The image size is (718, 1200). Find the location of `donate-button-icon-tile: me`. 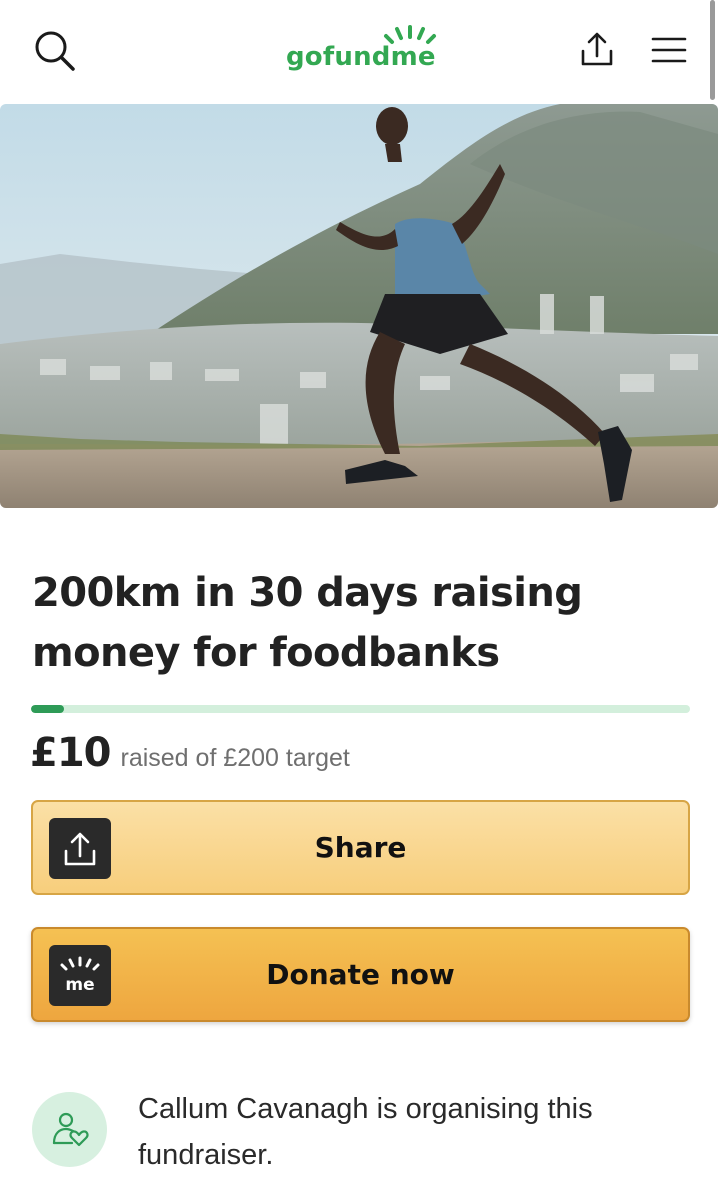

donate-button-icon-tile: me is located at coordinates (80, 975).